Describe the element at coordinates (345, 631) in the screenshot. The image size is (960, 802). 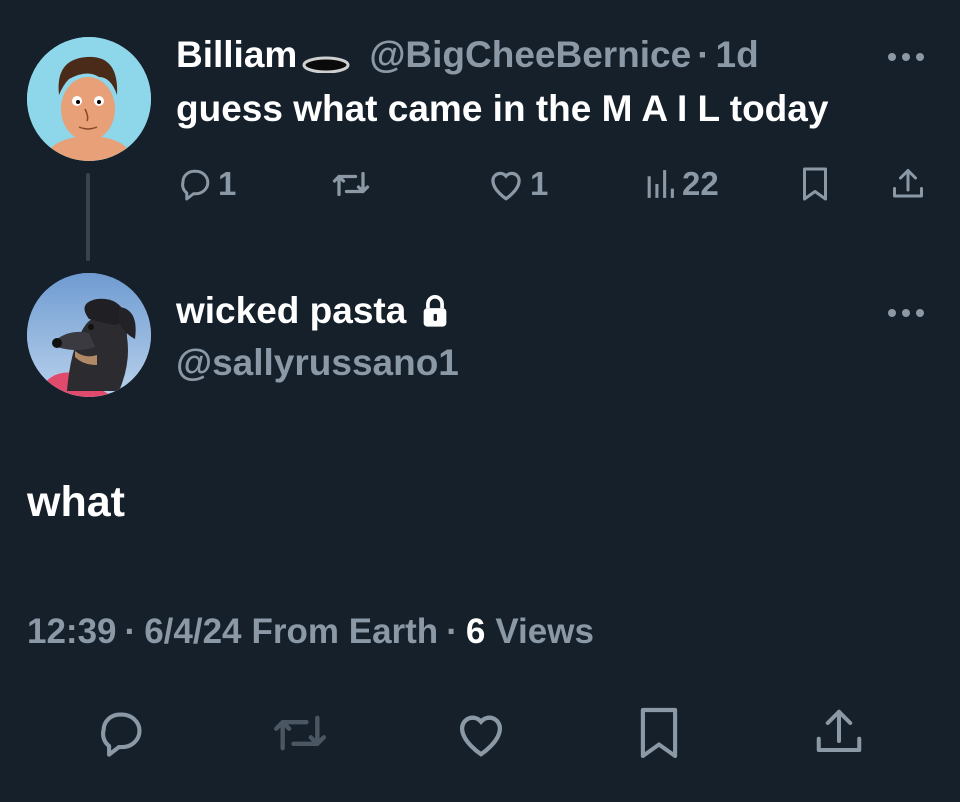
I see `tweet-source: From Earth` at that location.